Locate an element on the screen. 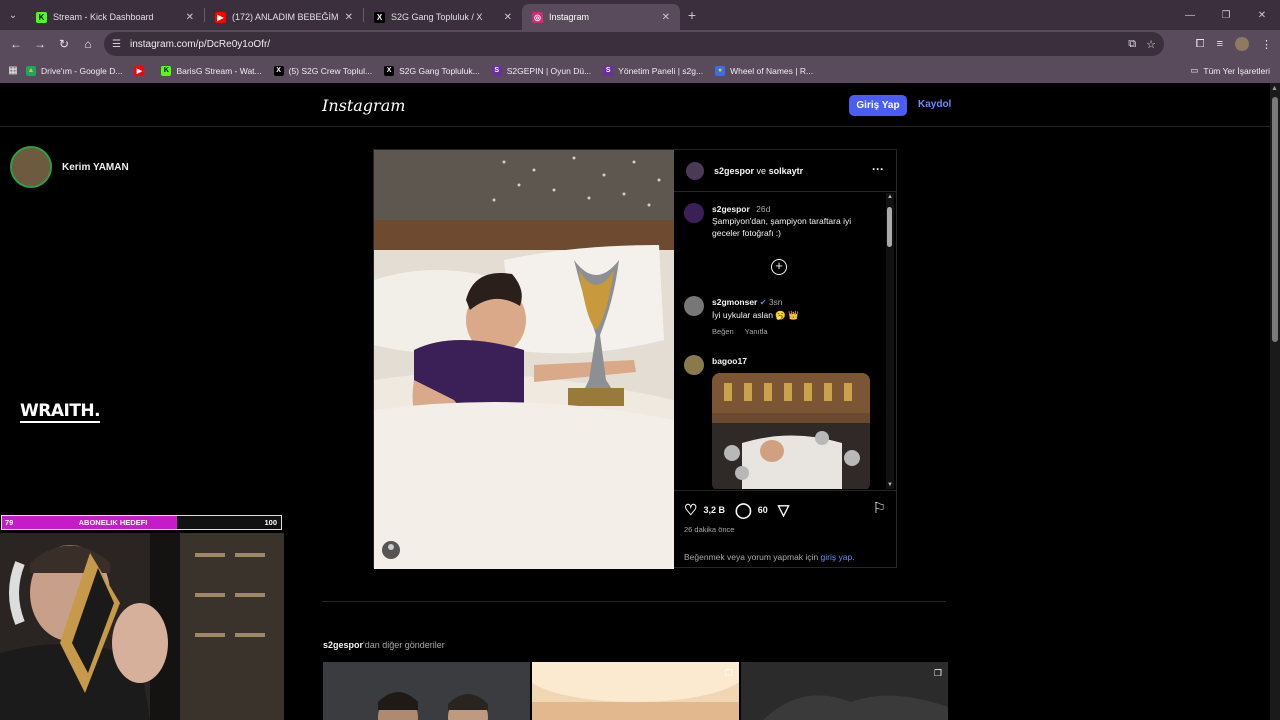 The image size is (1280, 720). share-icon: ▽ is located at coordinates (784, 510).